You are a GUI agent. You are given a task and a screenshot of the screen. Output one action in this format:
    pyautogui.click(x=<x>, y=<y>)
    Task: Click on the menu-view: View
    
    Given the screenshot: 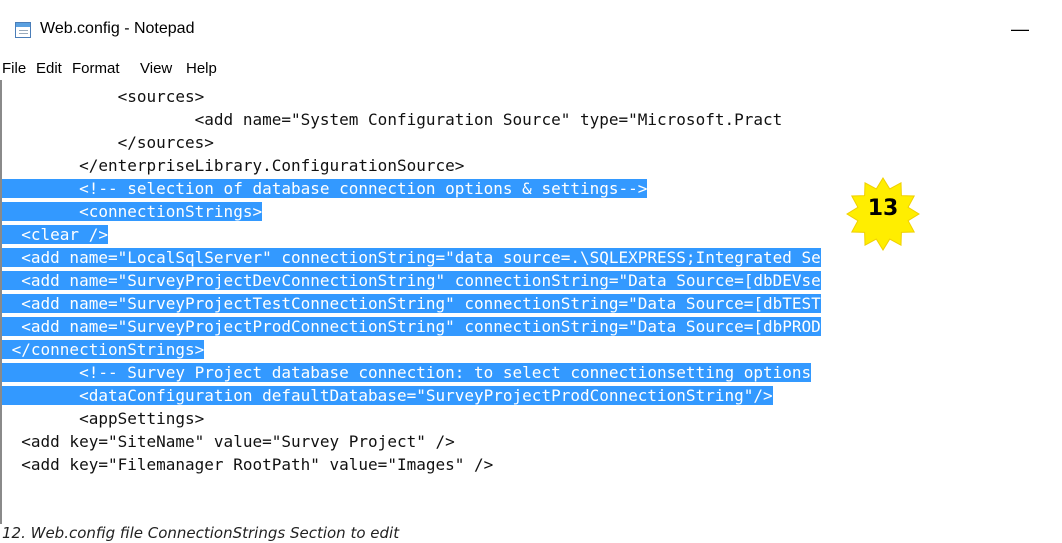 What is the action you would take?
    pyautogui.click(x=156, y=68)
    